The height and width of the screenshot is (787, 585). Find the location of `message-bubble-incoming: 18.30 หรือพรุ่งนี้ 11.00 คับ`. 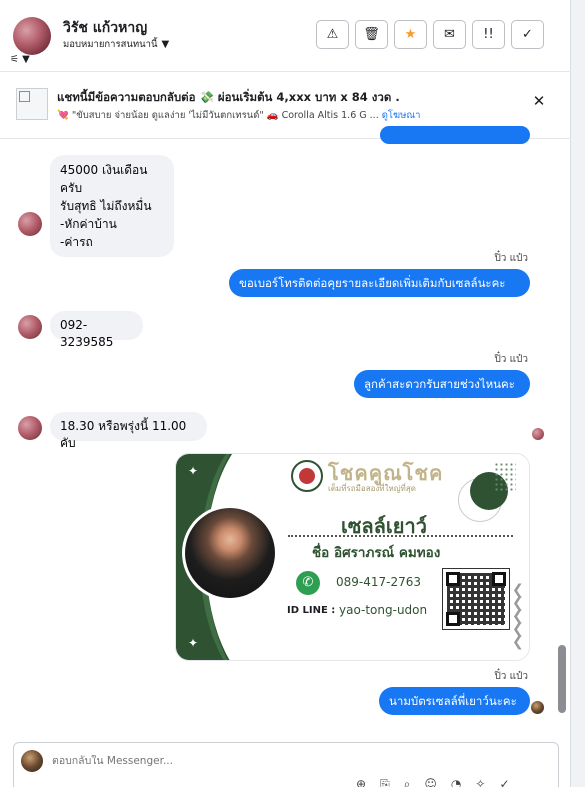

message-bubble-incoming: 18.30 หรือพรุ่งนี้ 11.00 คับ is located at coordinates (128, 431).